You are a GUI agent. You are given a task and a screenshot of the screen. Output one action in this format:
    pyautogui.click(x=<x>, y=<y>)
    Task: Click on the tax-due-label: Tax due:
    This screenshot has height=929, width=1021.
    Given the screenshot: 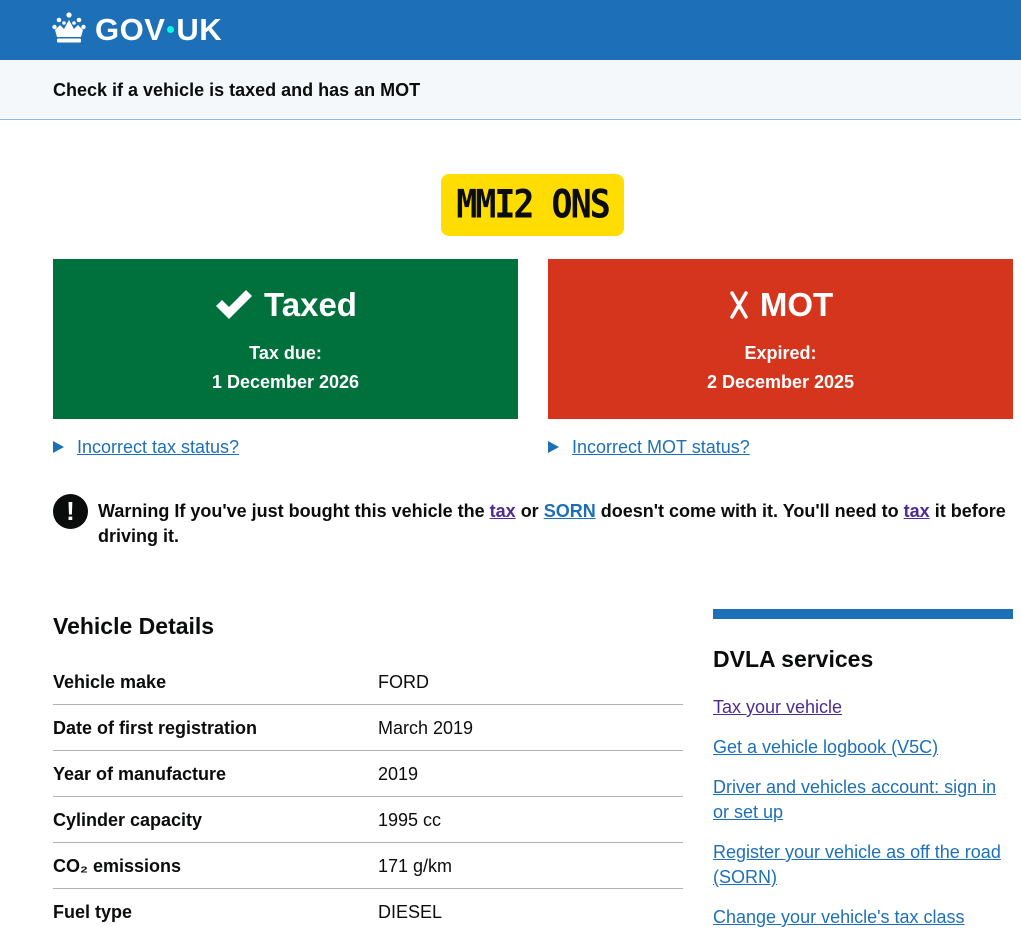 What is the action you would take?
    pyautogui.click(x=285, y=353)
    